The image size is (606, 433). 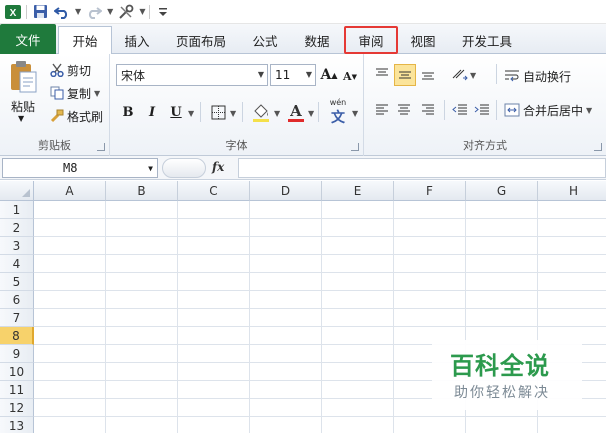 I want to click on row-header: 2, so click(x=17, y=228).